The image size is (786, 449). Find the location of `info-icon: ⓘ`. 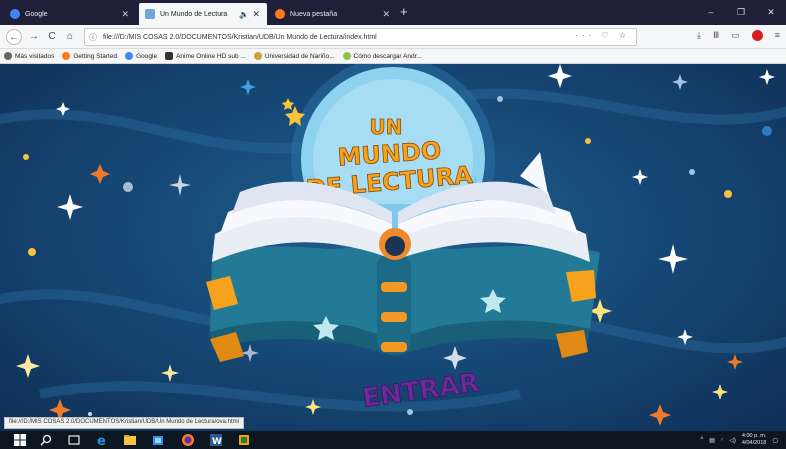

info-icon: ⓘ is located at coordinates (93, 37).